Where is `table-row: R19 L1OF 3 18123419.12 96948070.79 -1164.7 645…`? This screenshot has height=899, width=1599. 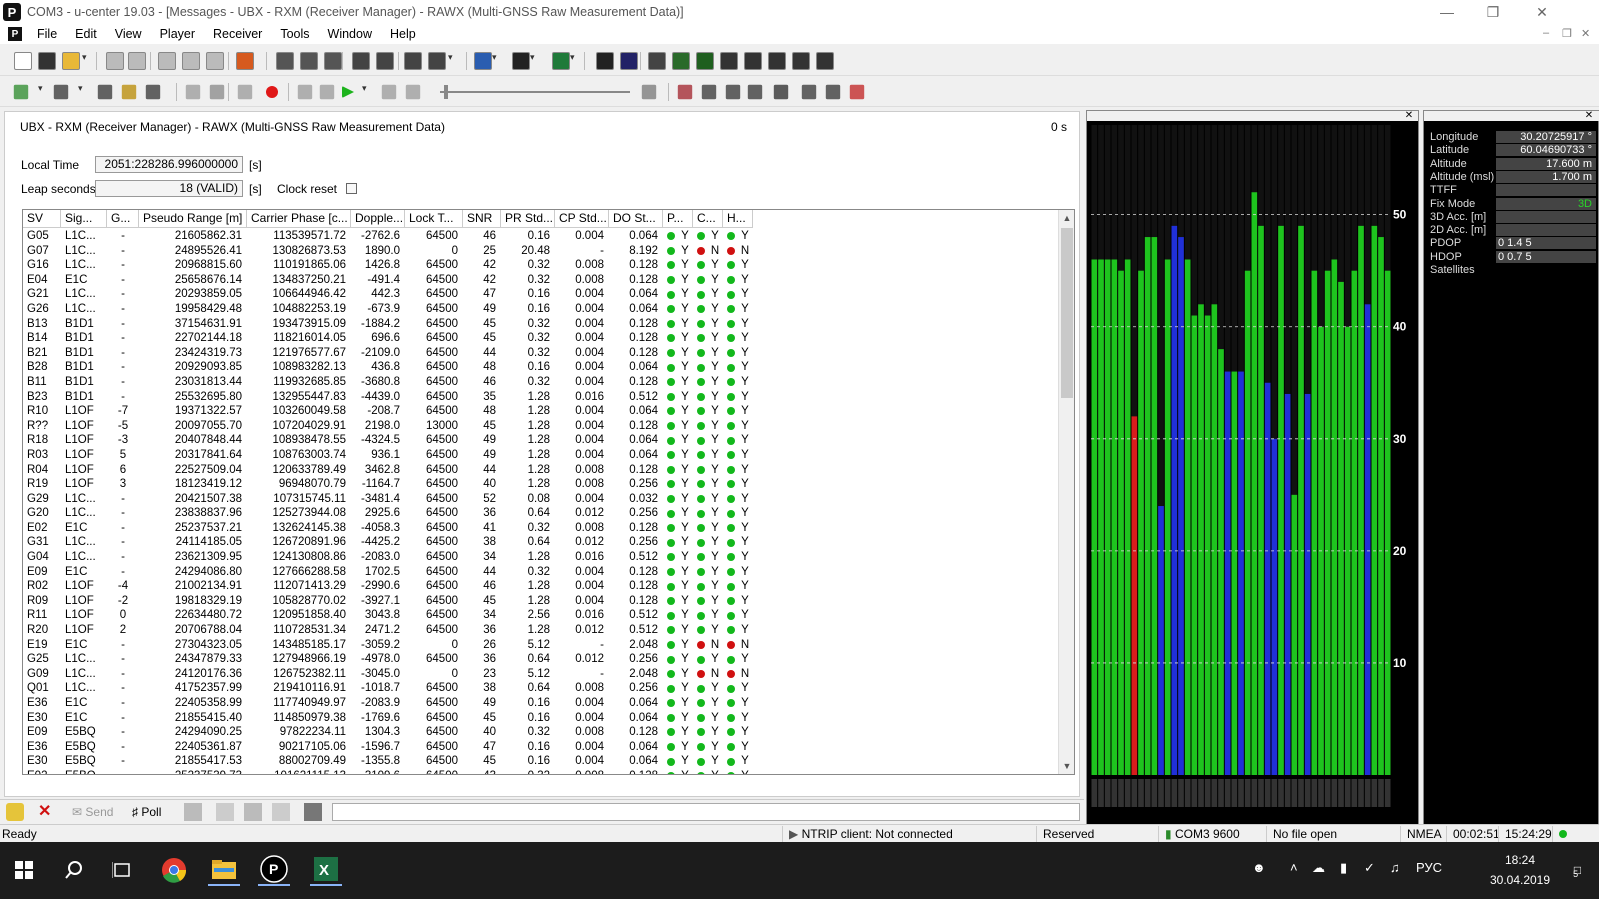
table-row: R19 L1OF 3 18123419.12 96948070.79 -1164.7 645… is located at coordinates (388, 484).